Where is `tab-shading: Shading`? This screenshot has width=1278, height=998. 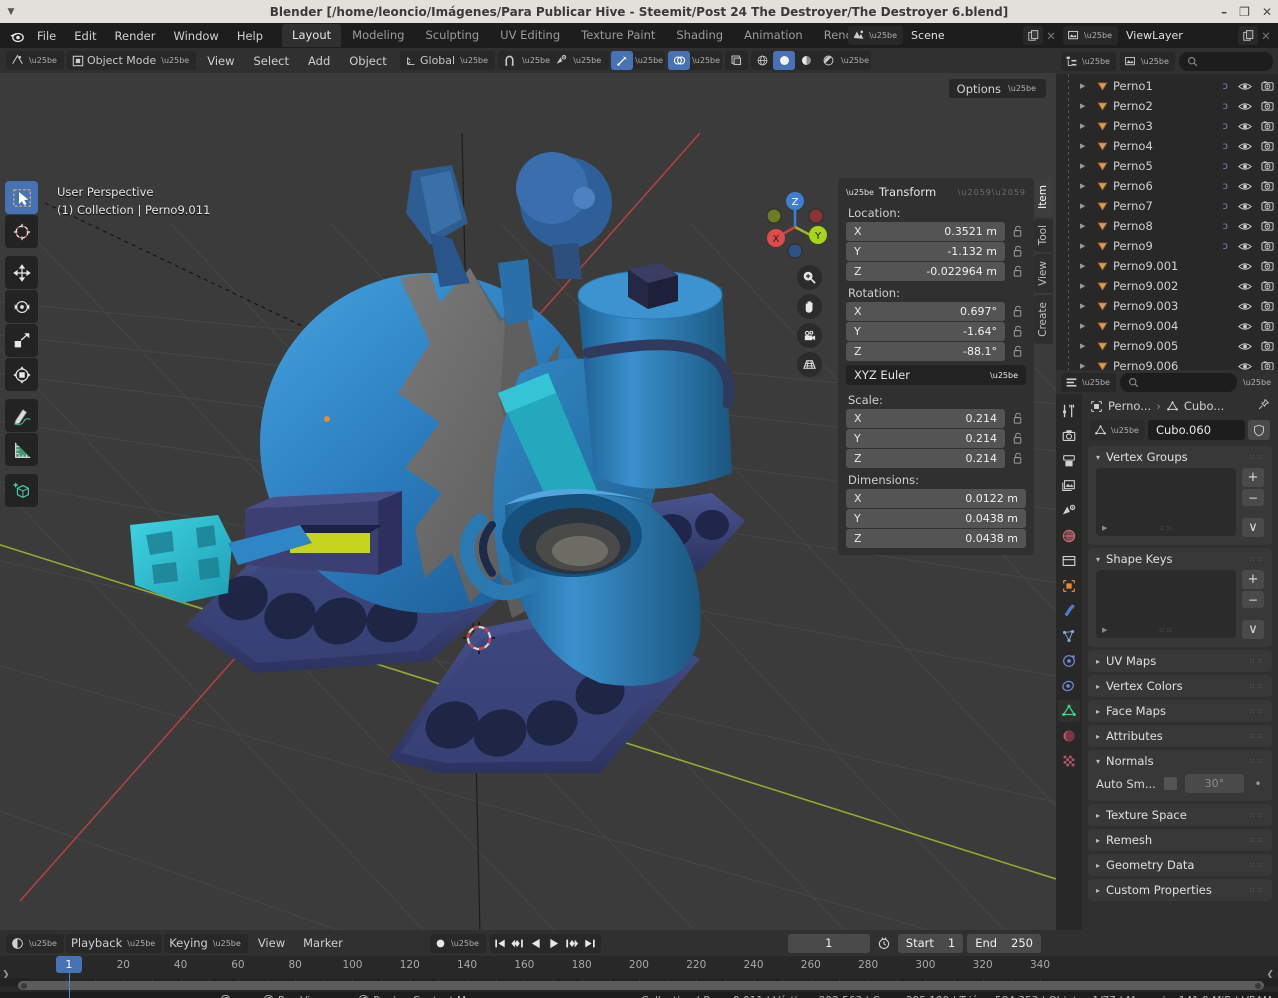
tab-shading: Shading is located at coordinates (699, 35).